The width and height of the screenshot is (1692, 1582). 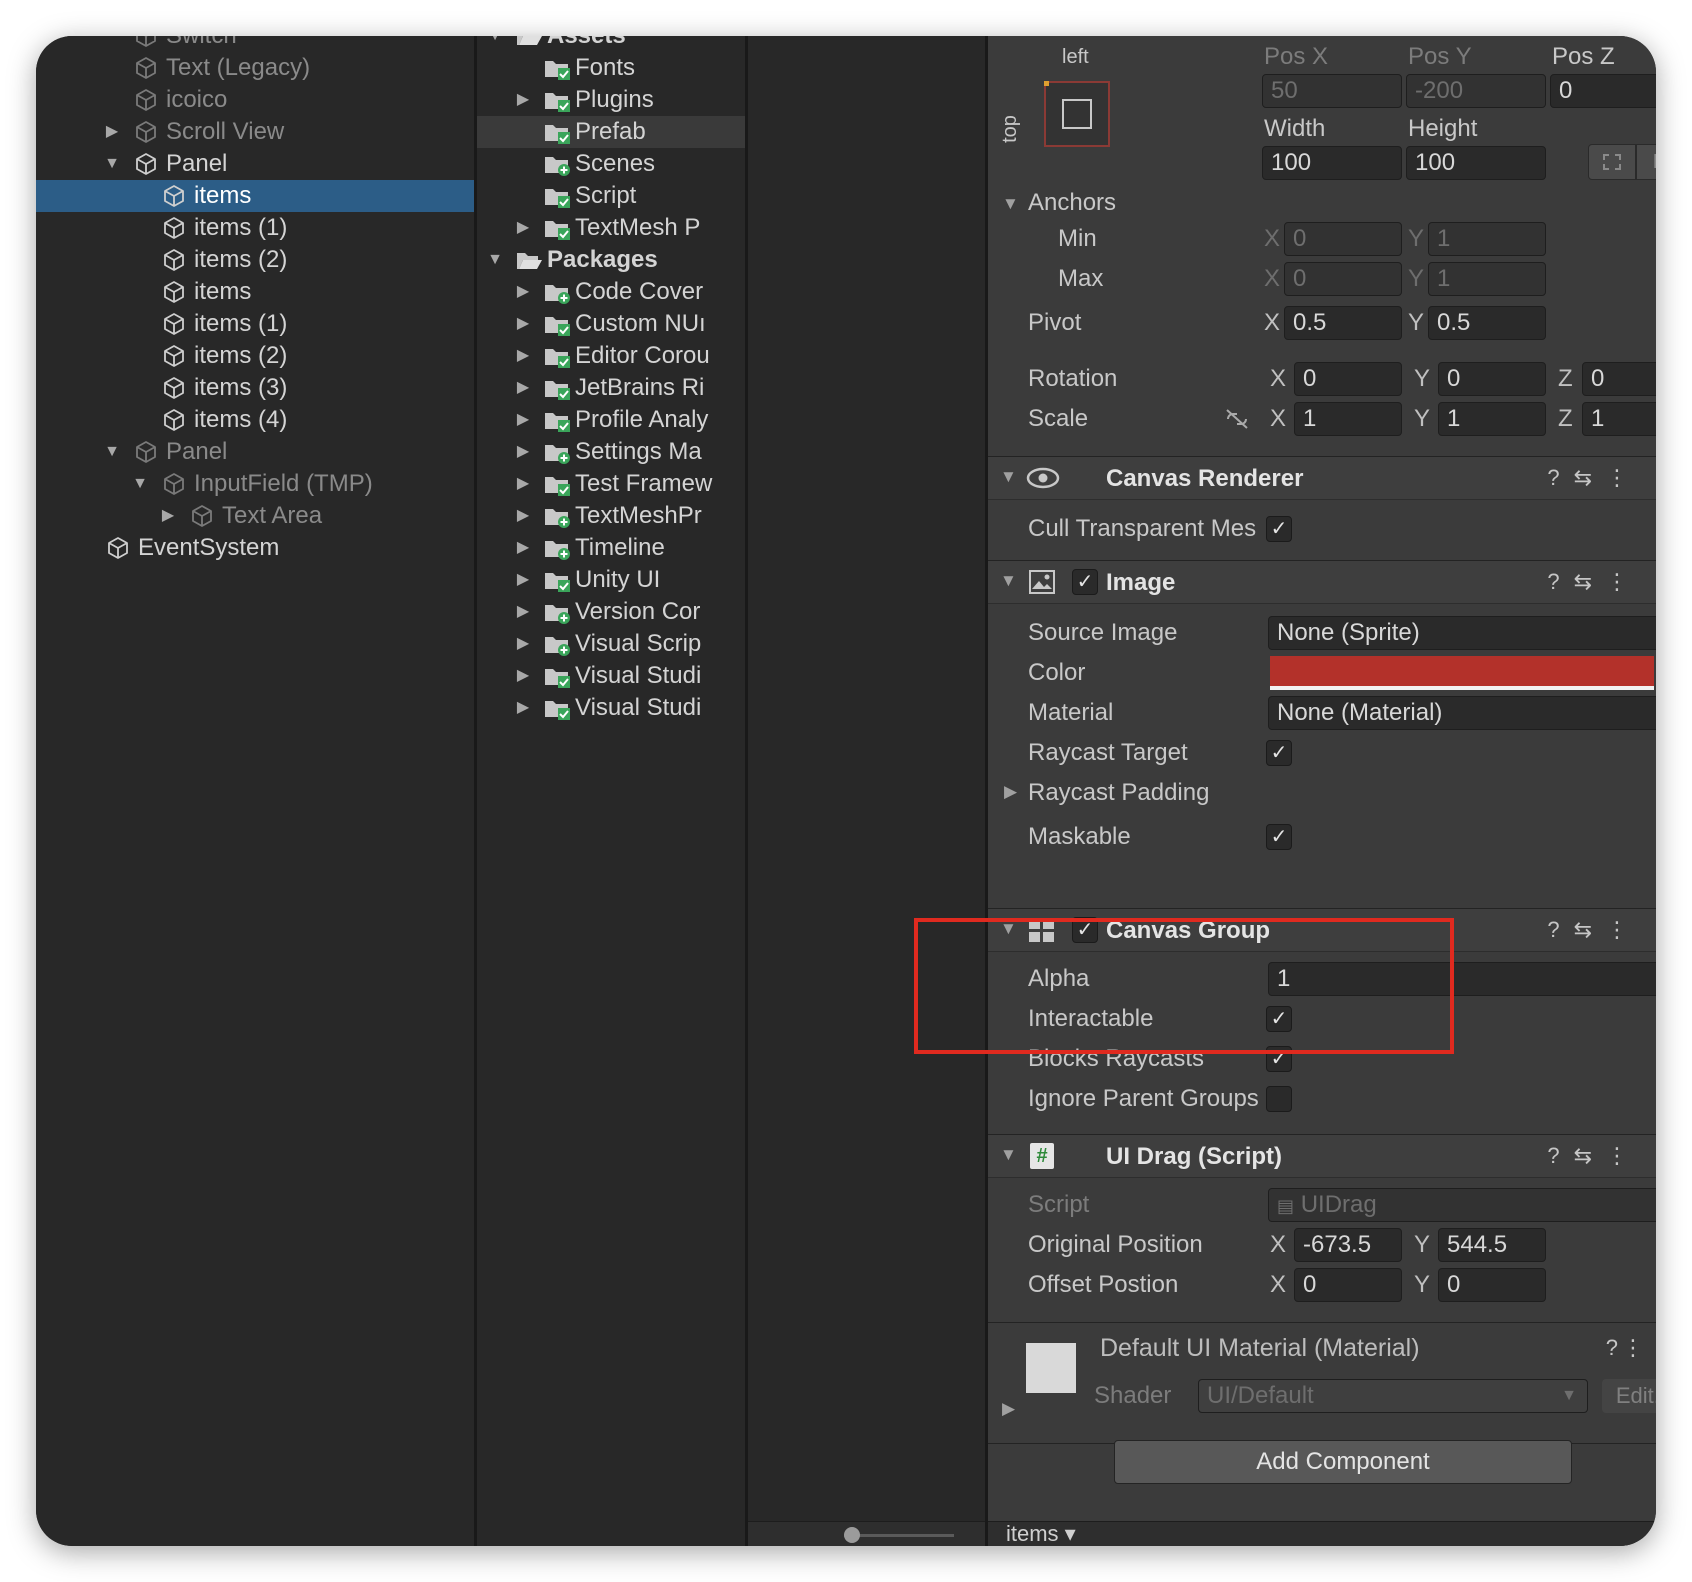 What do you see at coordinates (1619, 379) in the screenshot?
I see `rotation-z-field: 0` at bounding box center [1619, 379].